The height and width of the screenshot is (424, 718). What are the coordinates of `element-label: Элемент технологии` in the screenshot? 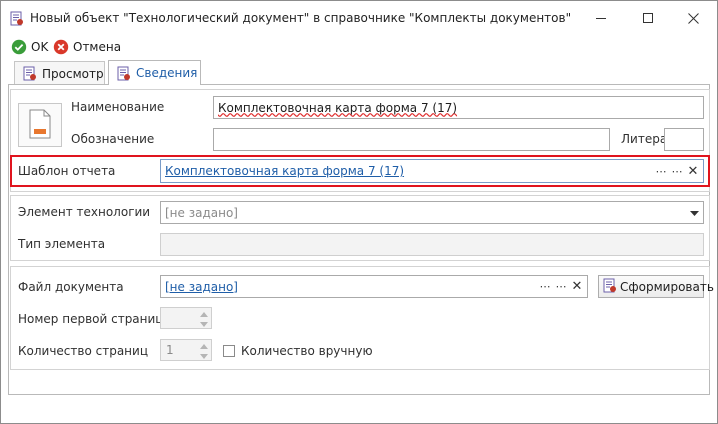 It's located at (84, 212).